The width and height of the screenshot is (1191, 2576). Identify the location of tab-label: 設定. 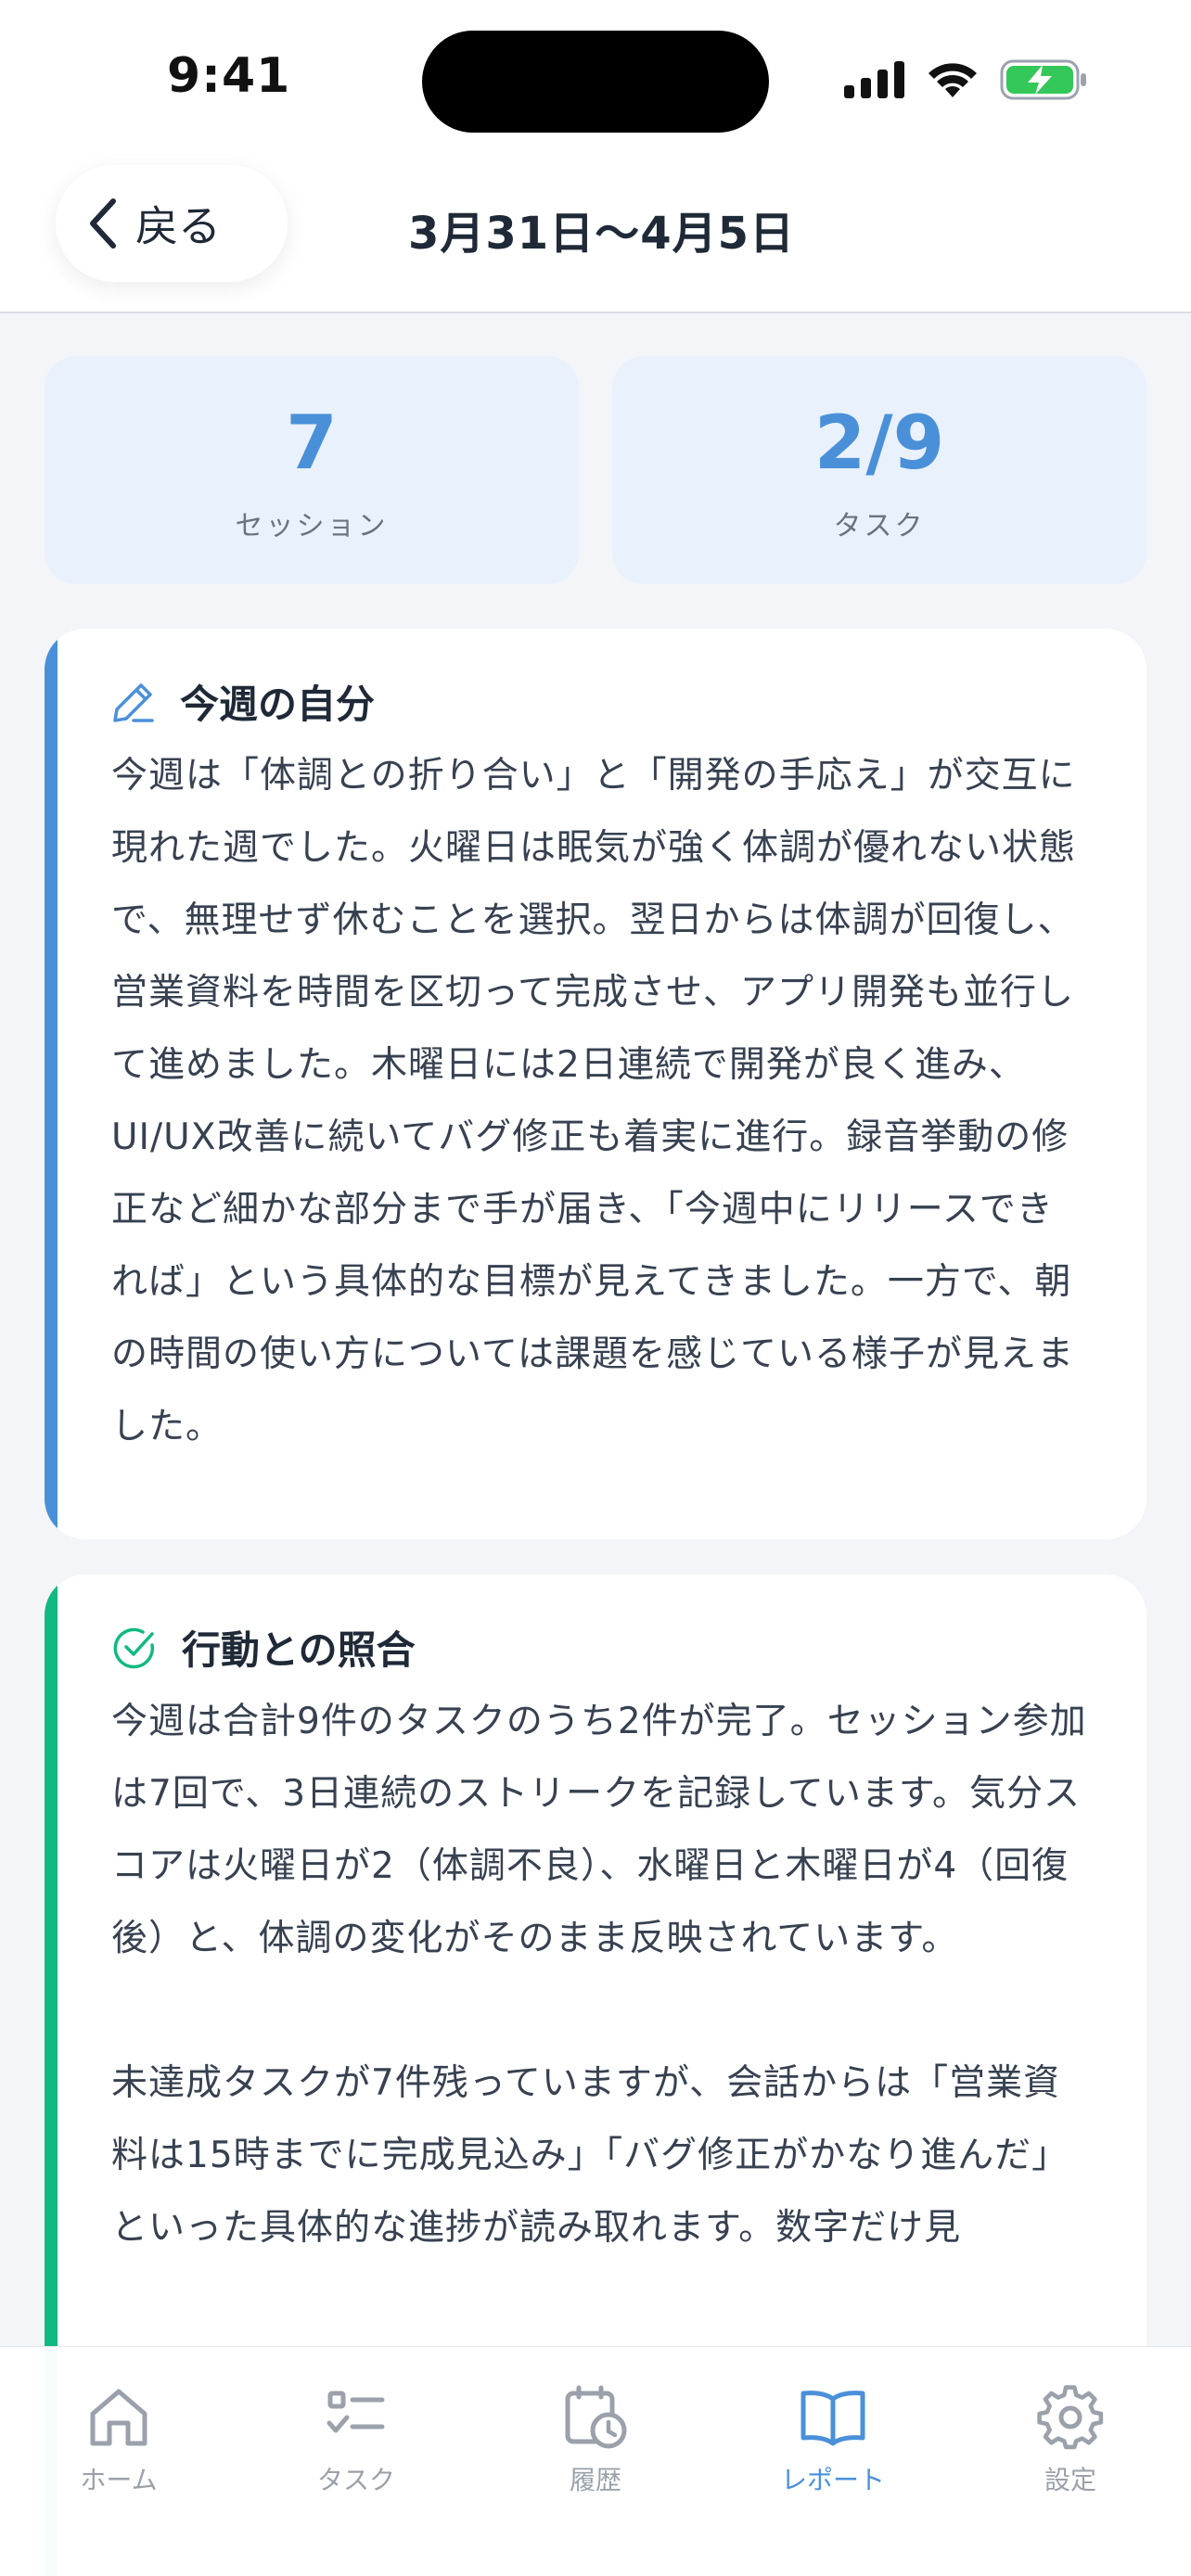
(1070, 2480).